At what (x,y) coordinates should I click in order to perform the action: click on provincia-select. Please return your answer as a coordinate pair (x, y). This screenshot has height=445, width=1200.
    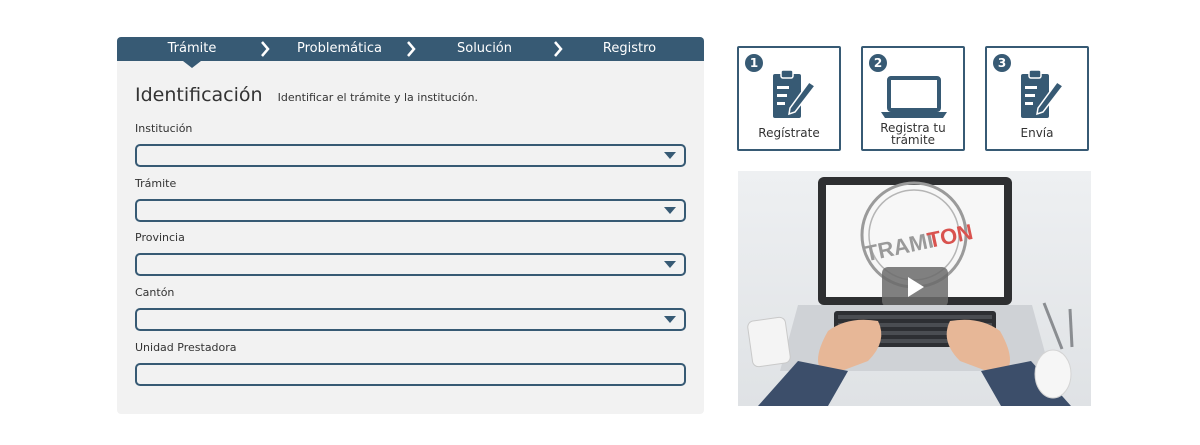
    Looking at the image, I should click on (410, 264).